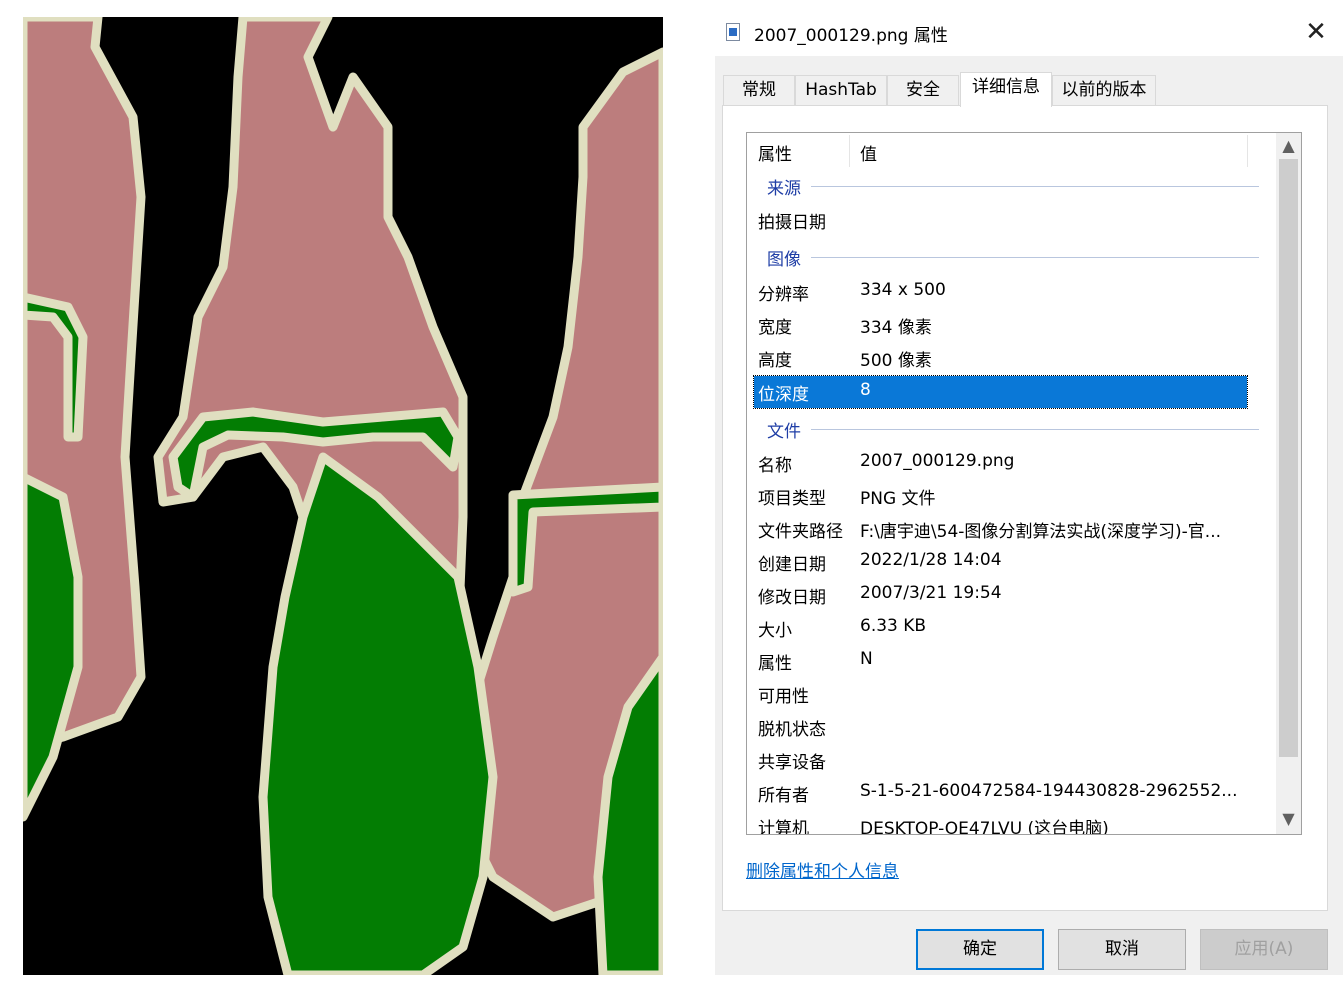 The image size is (1343, 987). I want to click on tab-details: 详细信息, so click(1006, 89).